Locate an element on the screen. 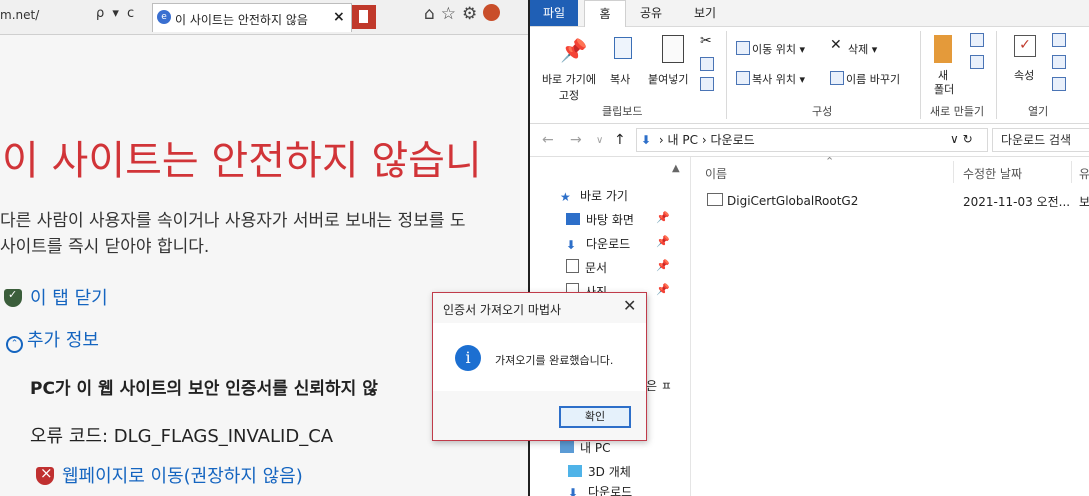 This screenshot has height=496, width=1089. gear-icon: ⚙ is located at coordinates (469, 14).